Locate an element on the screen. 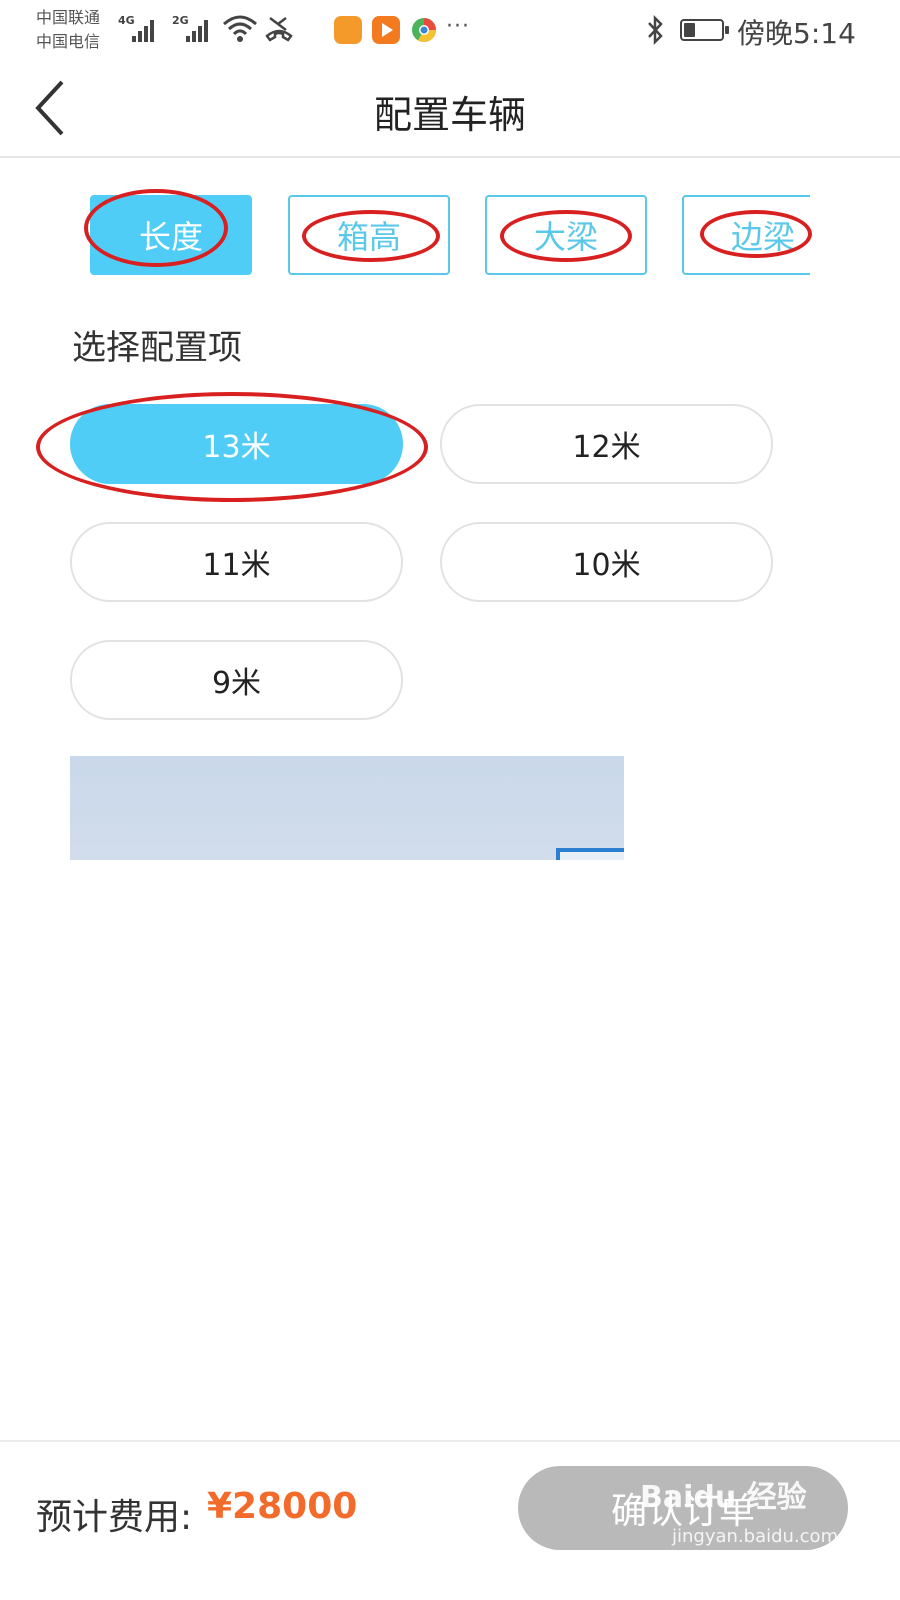 This screenshot has height=1600, width=900. page-title: 配置车辆 is located at coordinates (449, 115).